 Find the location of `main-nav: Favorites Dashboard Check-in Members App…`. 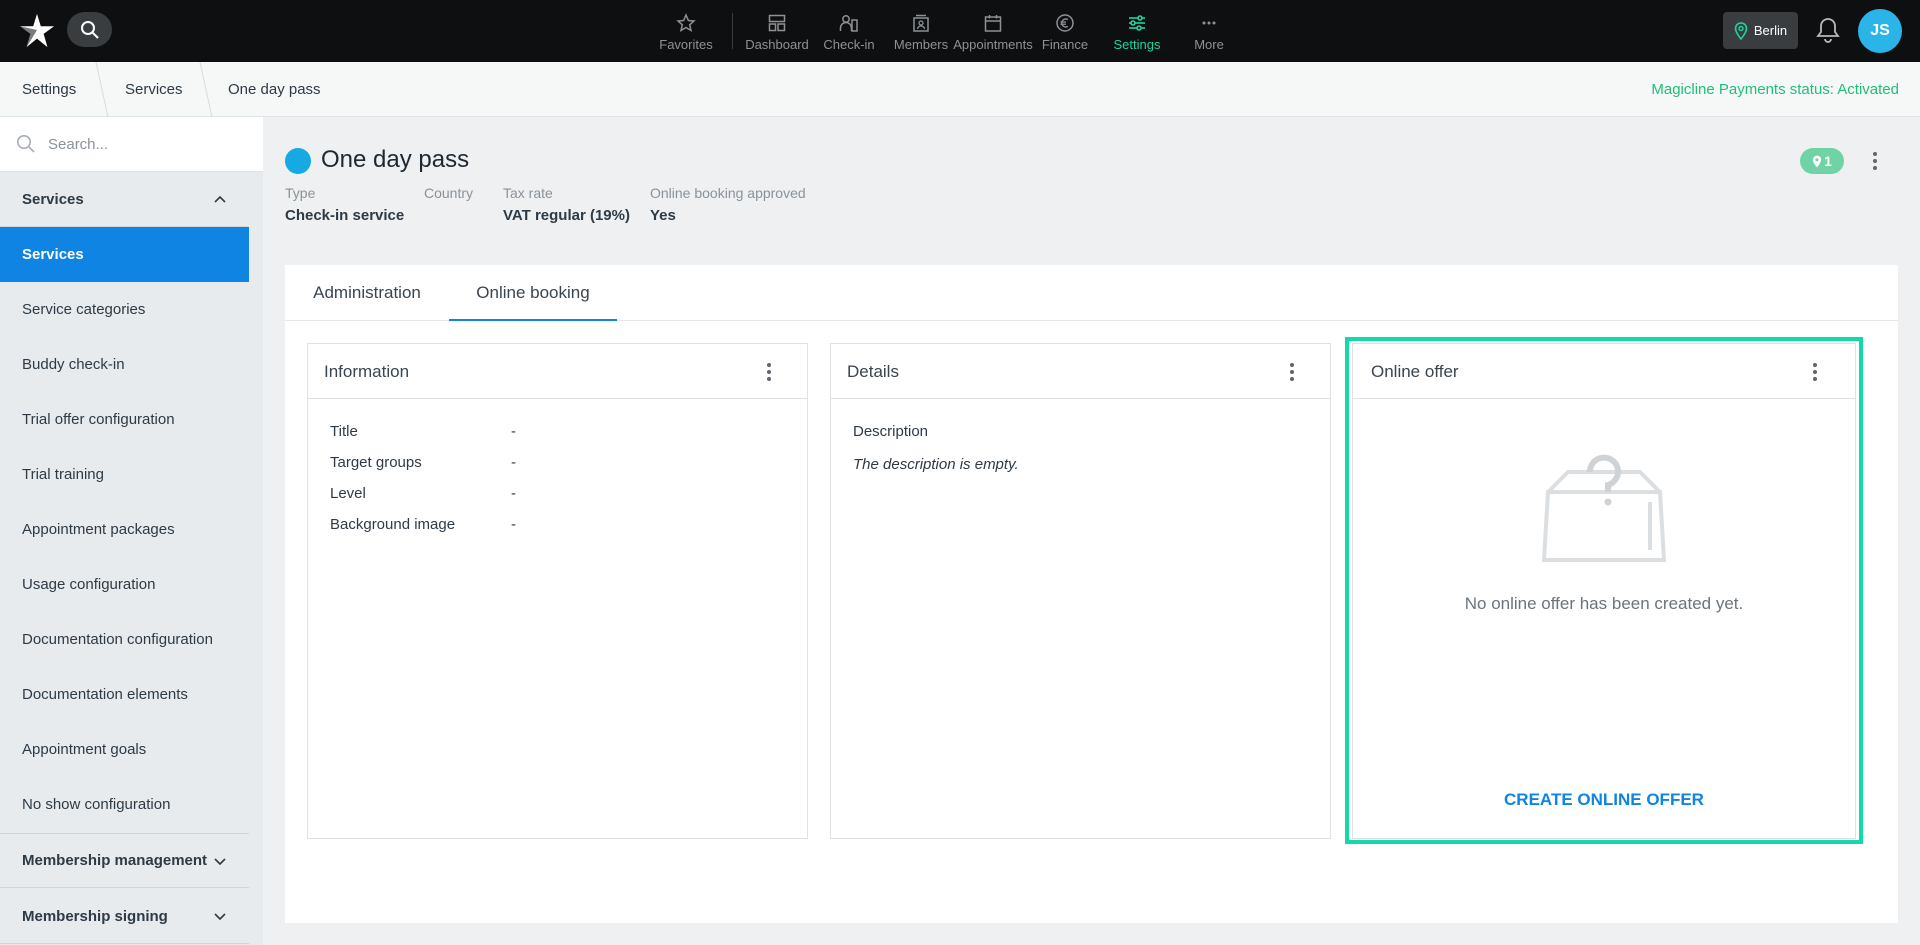

main-nav: Favorites Dashboard Check-in Members App… is located at coordinates (947, 31).